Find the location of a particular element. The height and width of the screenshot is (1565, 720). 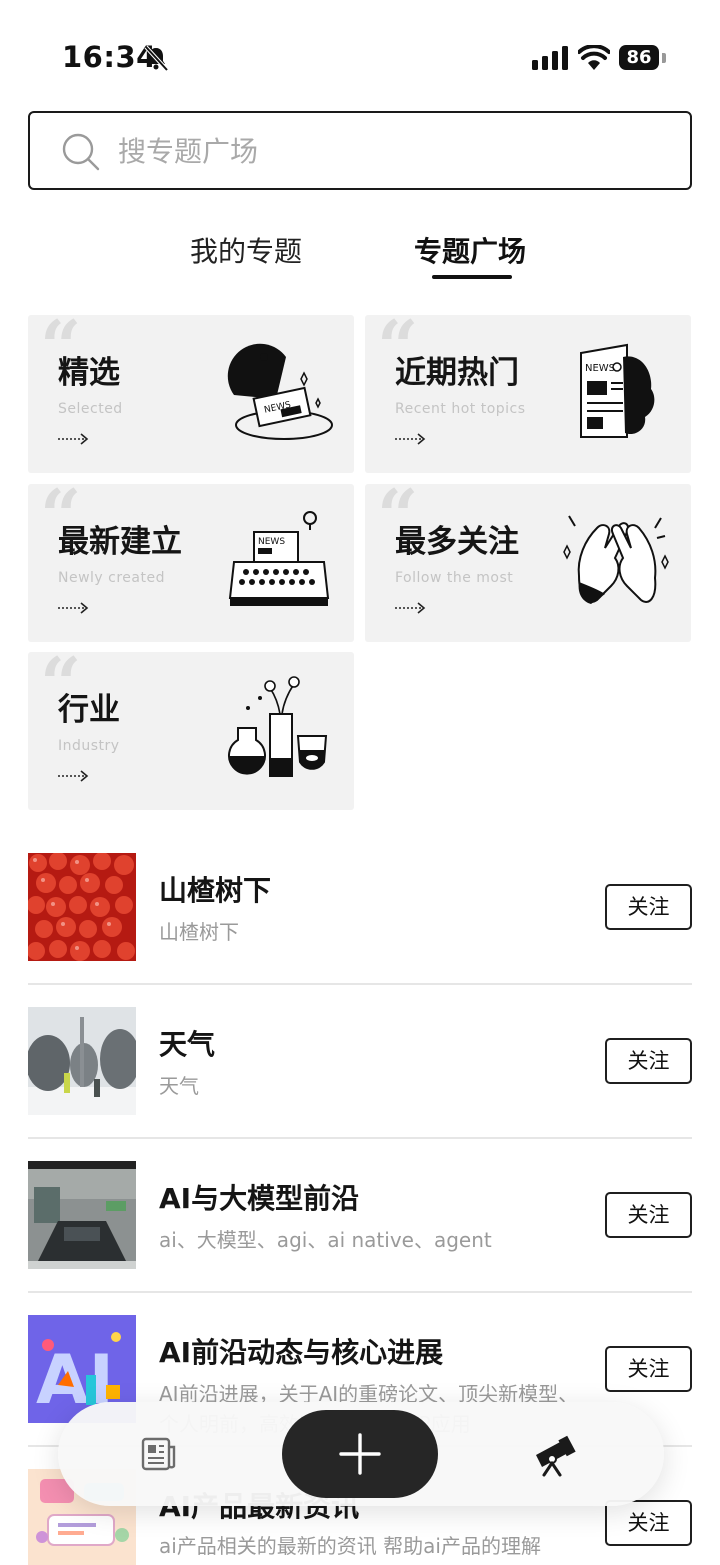

tab-my-topics: 我的专题 is located at coordinates (246, 250).